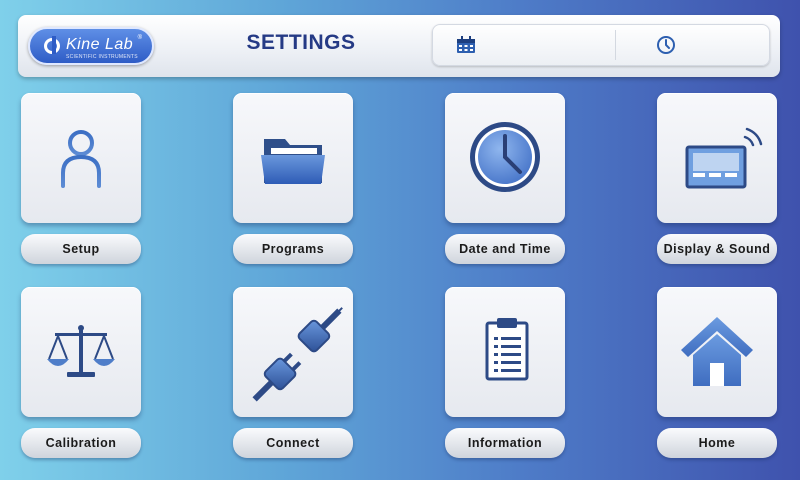  I want to click on programs-tile, so click(293, 158).